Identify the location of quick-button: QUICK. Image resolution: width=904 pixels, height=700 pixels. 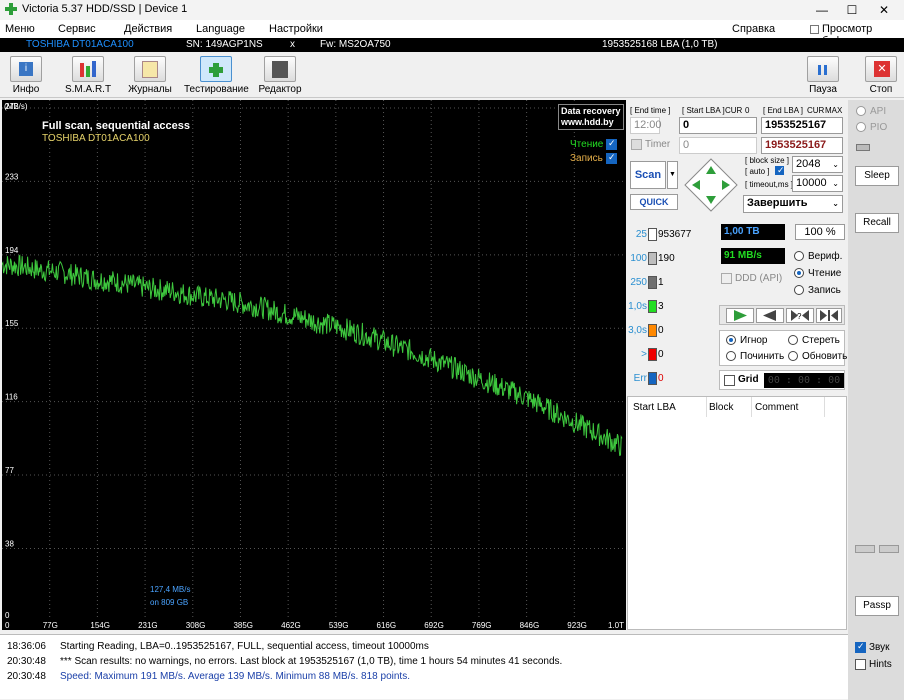
(654, 202).